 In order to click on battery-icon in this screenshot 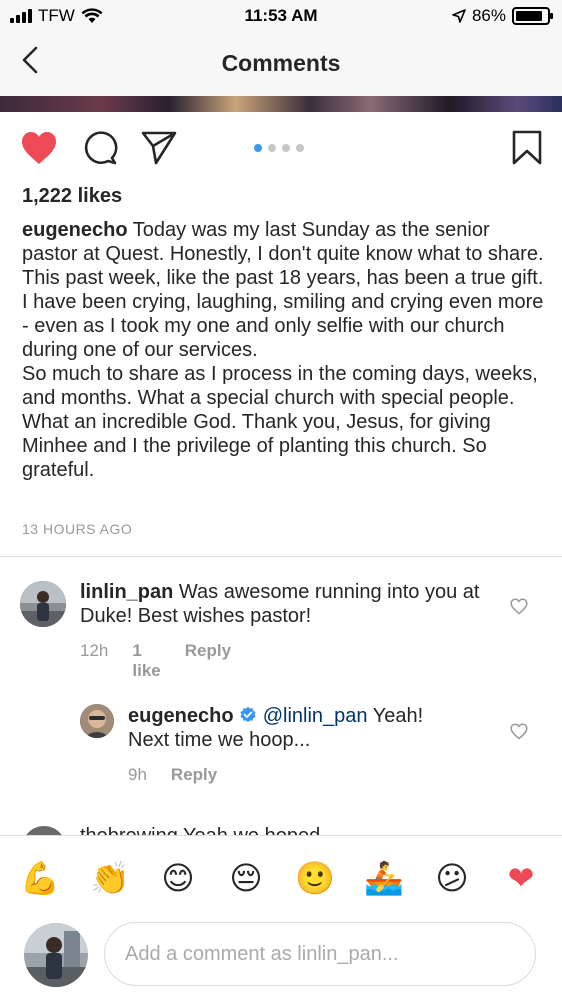, I will do `click(532, 16)`.